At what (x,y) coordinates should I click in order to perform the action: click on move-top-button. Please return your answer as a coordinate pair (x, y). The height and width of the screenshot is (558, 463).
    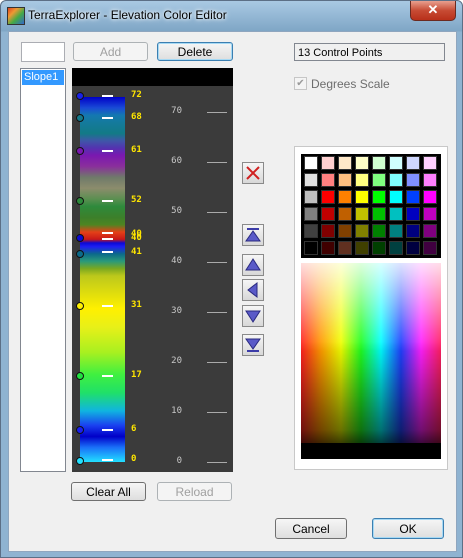
    Looking at the image, I should click on (253, 235).